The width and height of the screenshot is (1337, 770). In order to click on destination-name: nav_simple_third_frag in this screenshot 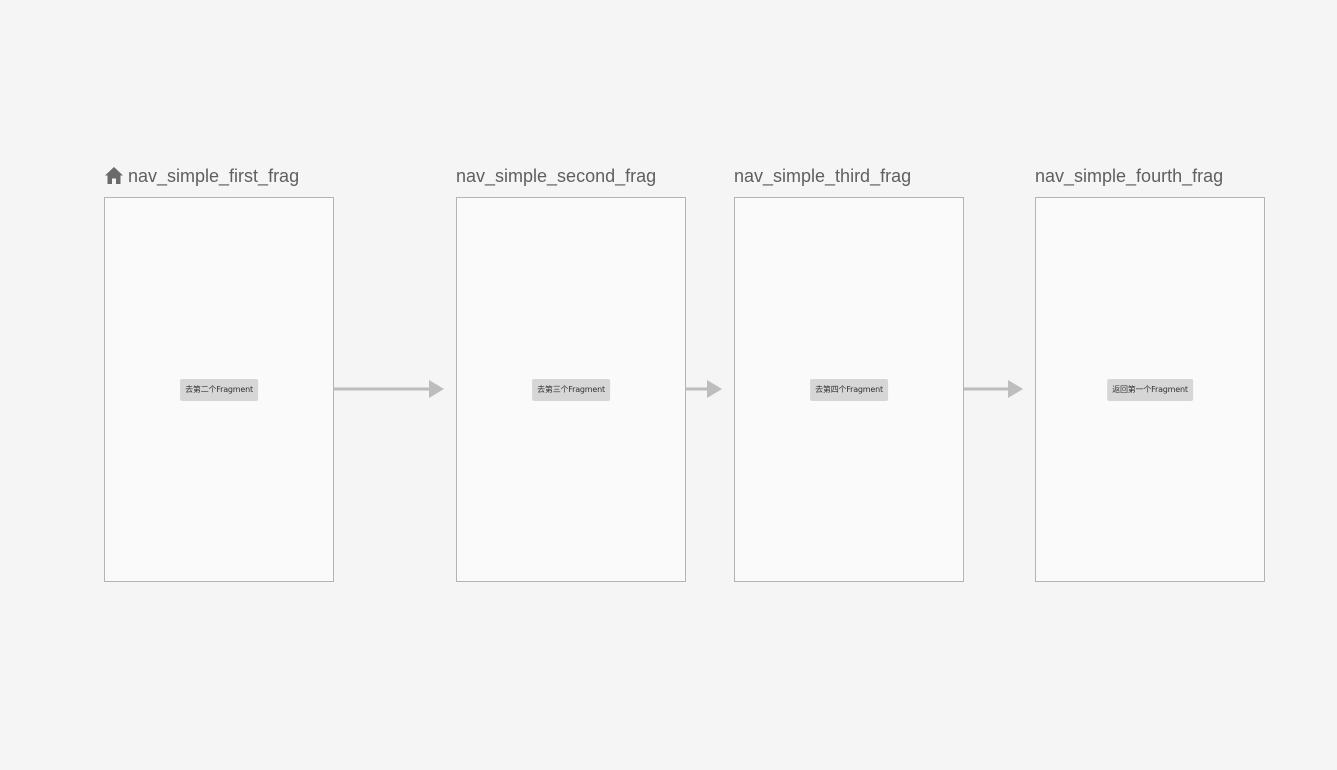, I will do `click(823, 176)`.